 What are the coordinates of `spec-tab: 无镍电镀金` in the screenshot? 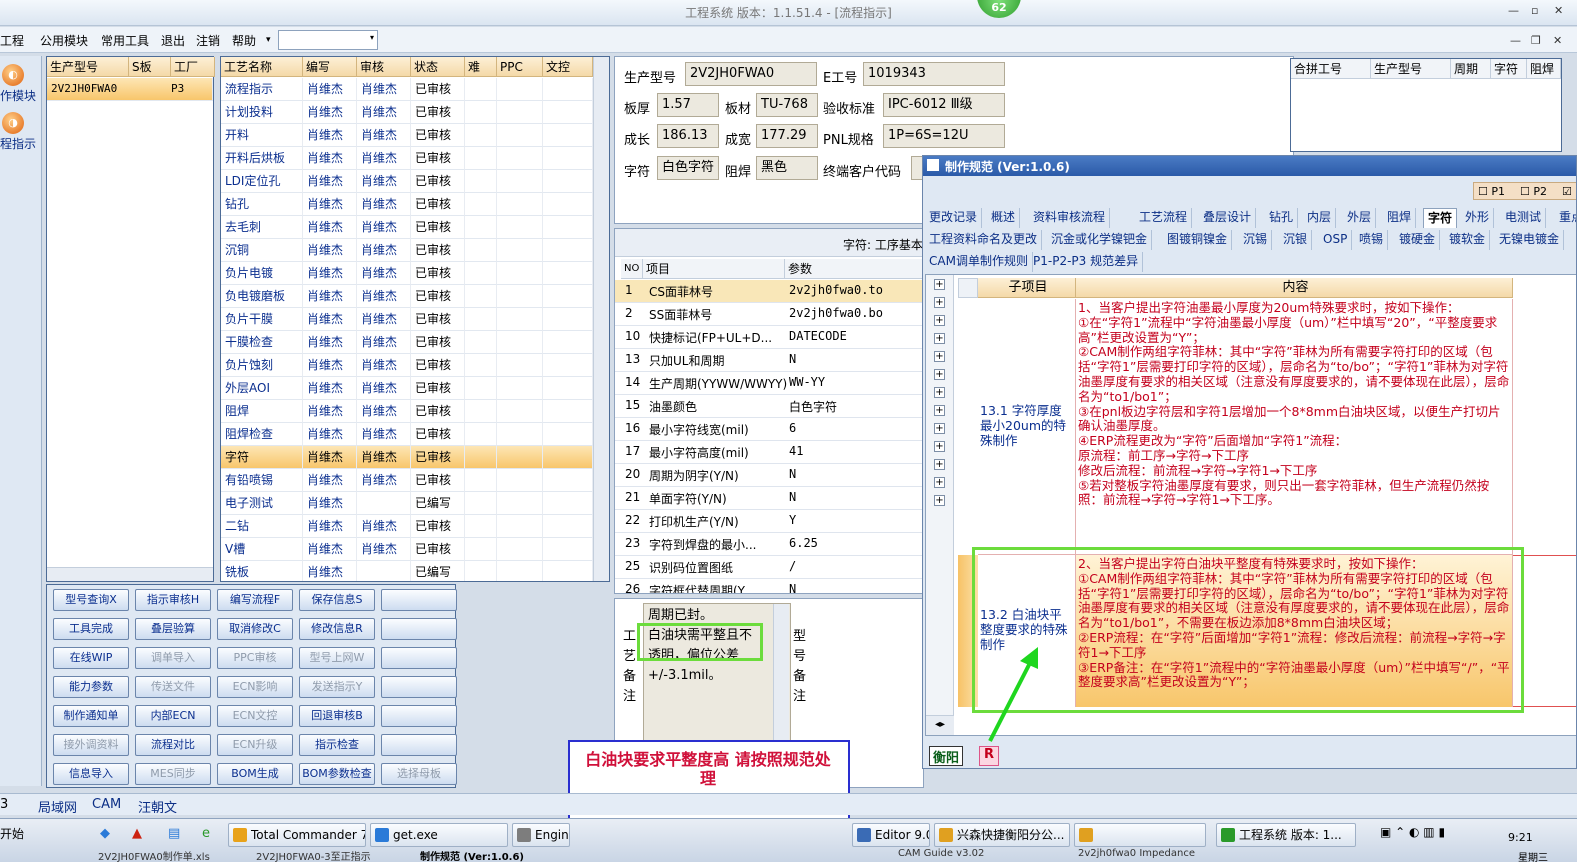 It's located at (1530, 240).